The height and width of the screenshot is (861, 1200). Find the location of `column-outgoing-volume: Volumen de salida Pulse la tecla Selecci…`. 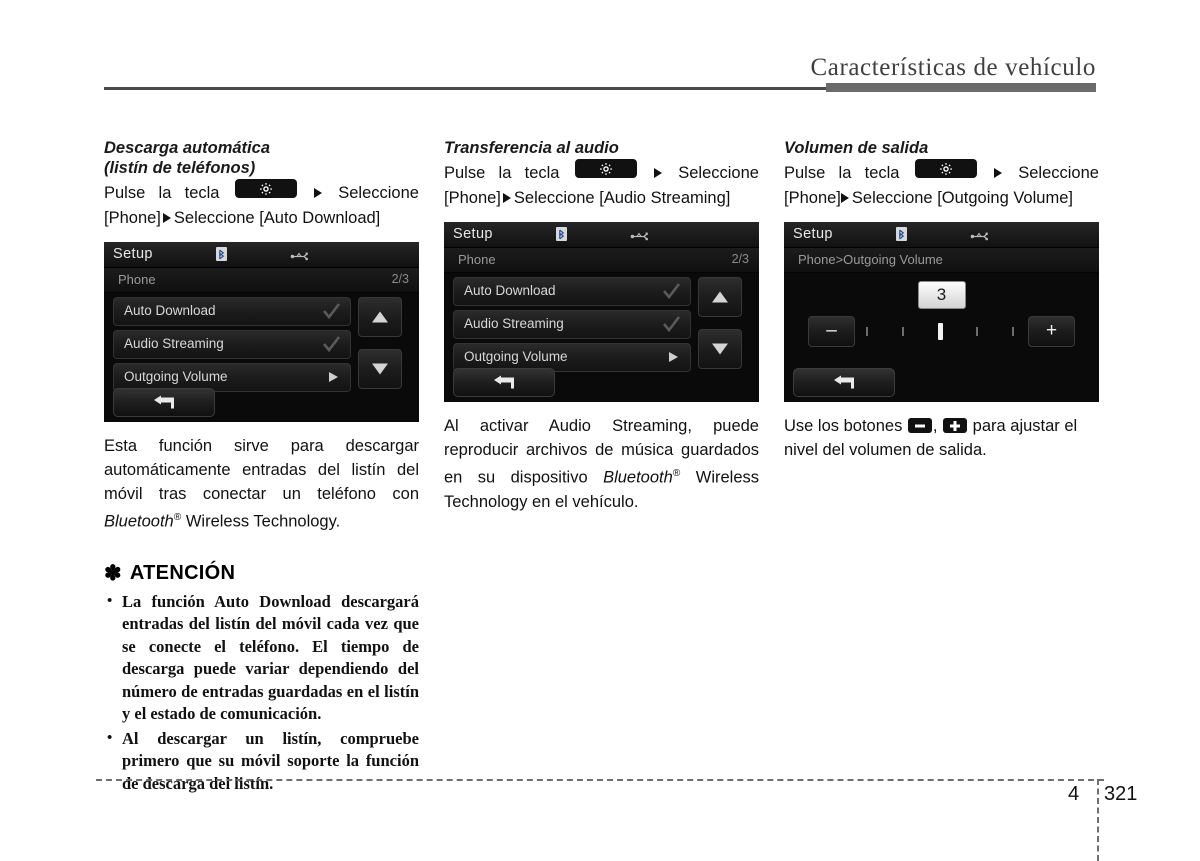

column-outgoing-volume: Volumen de salida Pulse la tecla Selecci… is located at coordinates (941, 300).